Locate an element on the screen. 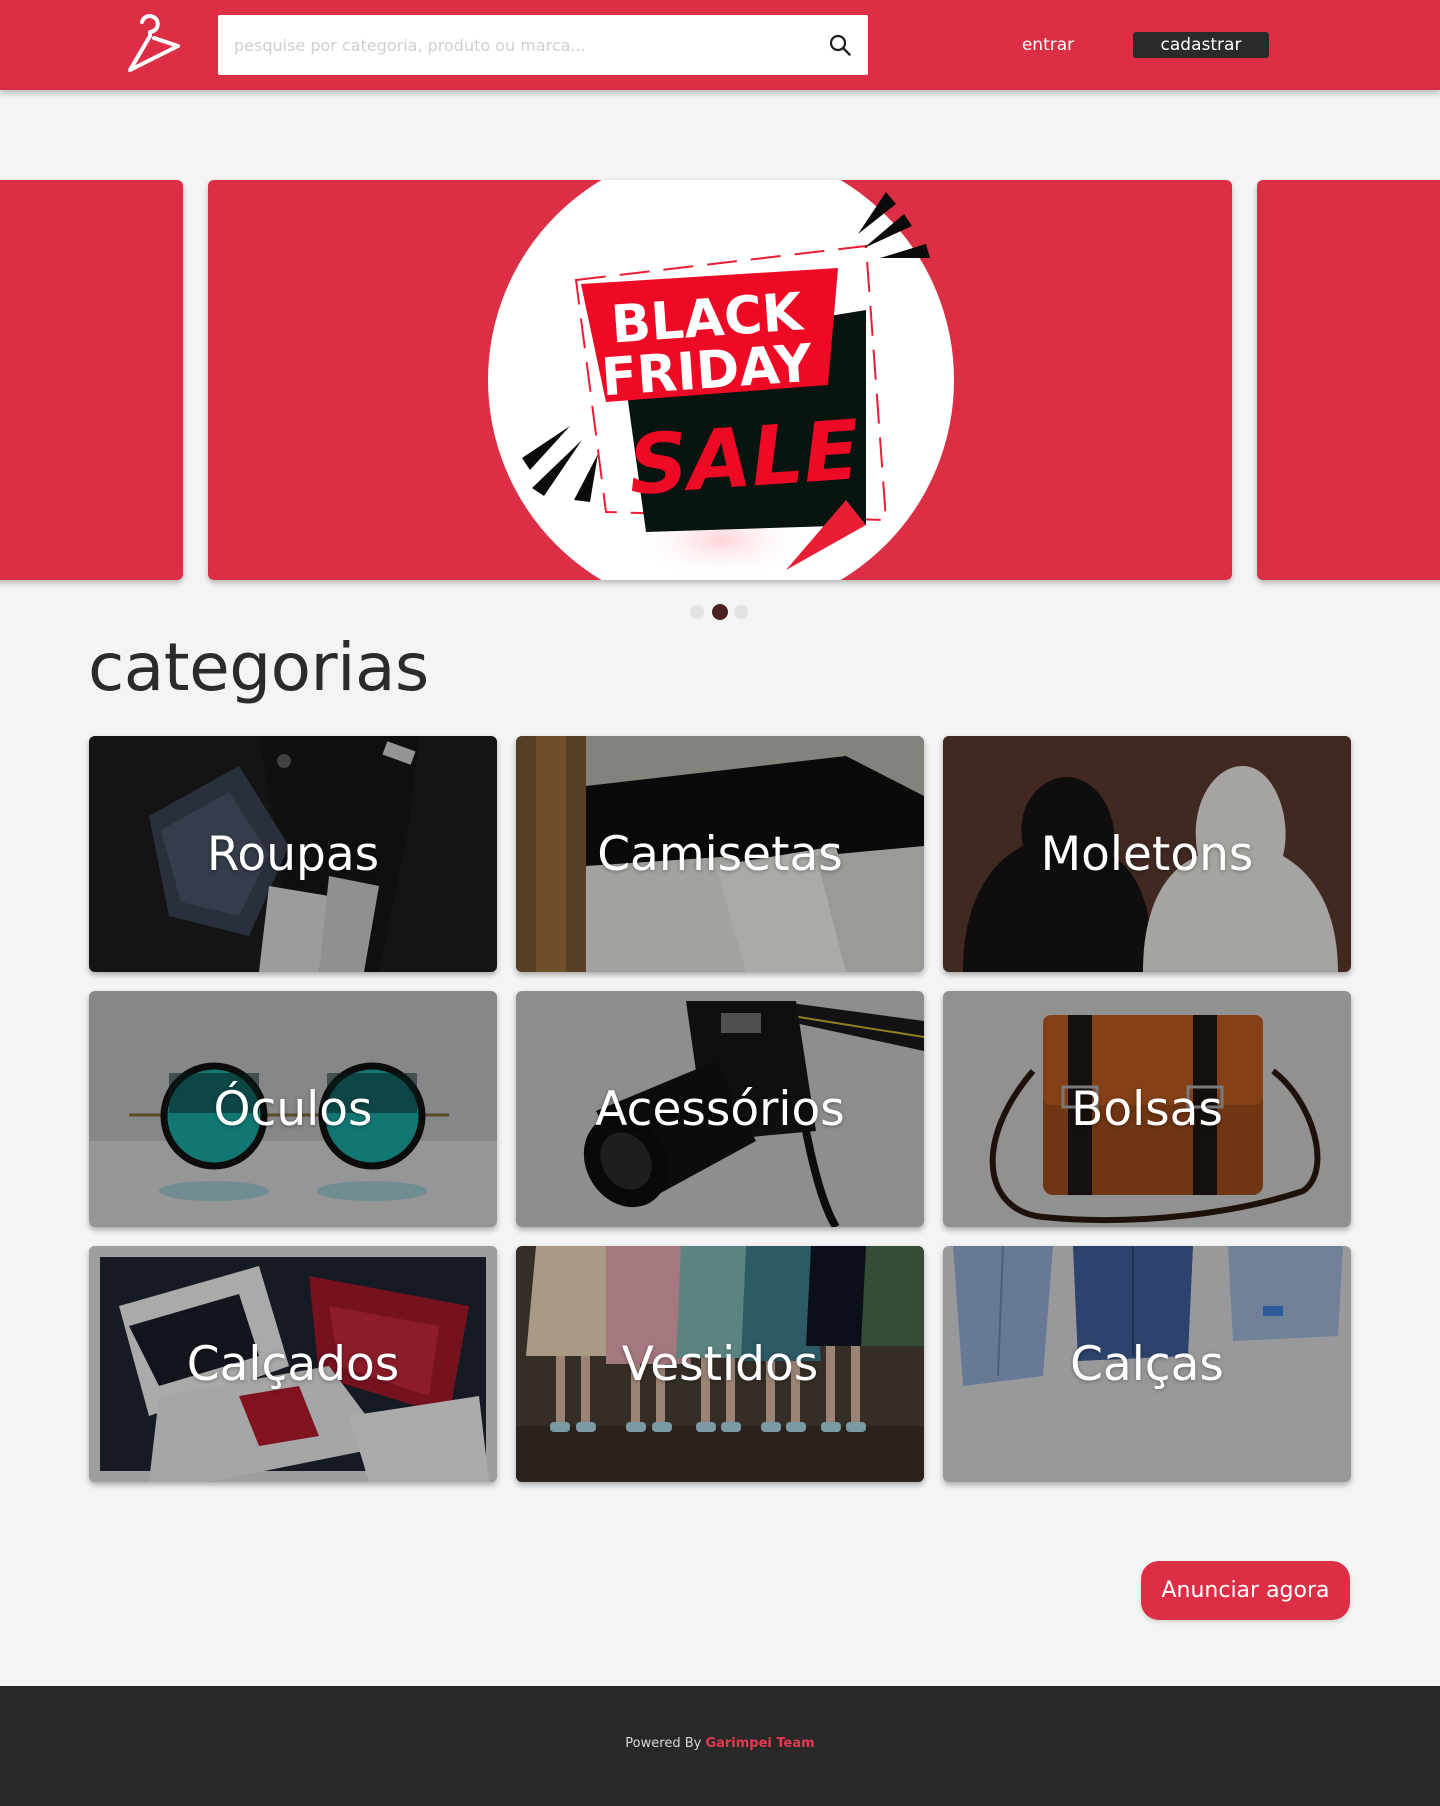  category-card-moletons: Moletons is located at coordinates (1147, 854).